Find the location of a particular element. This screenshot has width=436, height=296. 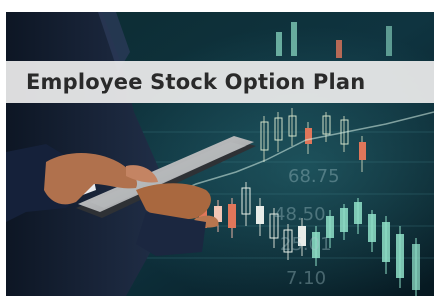

overlay-number-4: 7.10 is located at coordinates (306, 278).